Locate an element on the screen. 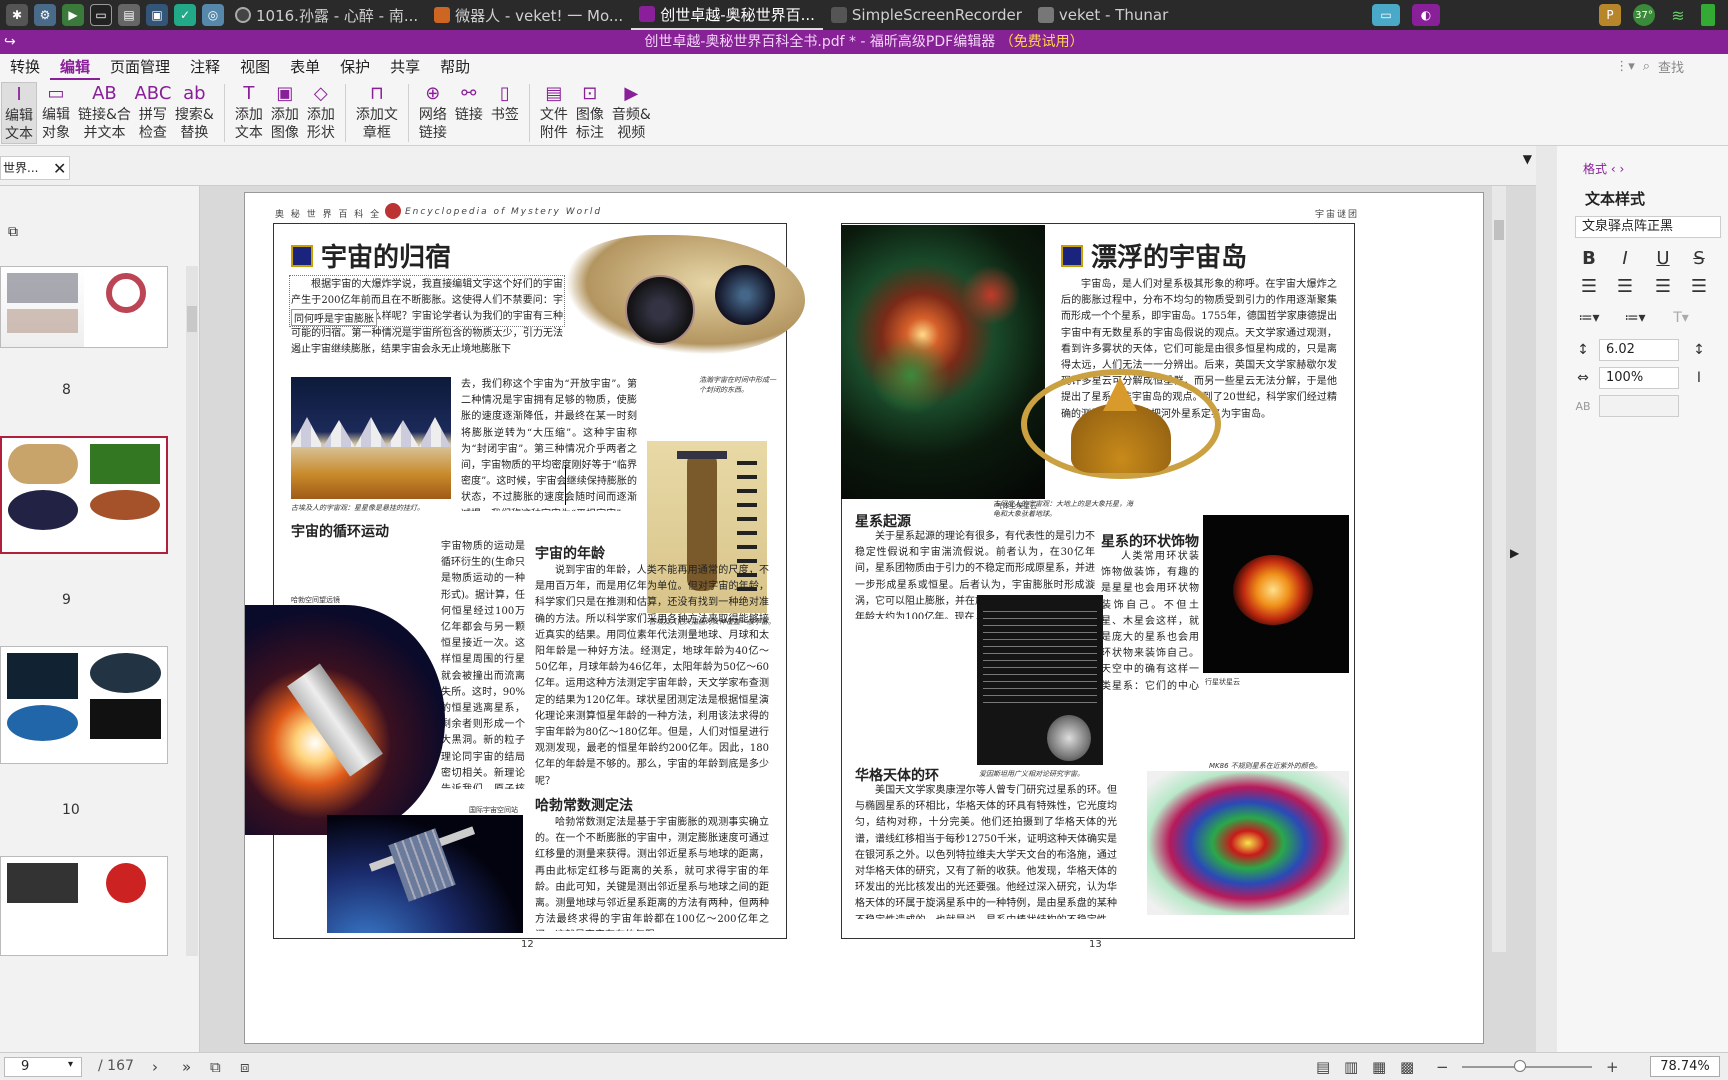  search-replace-icon: ab is located at coordinates (194, 93).